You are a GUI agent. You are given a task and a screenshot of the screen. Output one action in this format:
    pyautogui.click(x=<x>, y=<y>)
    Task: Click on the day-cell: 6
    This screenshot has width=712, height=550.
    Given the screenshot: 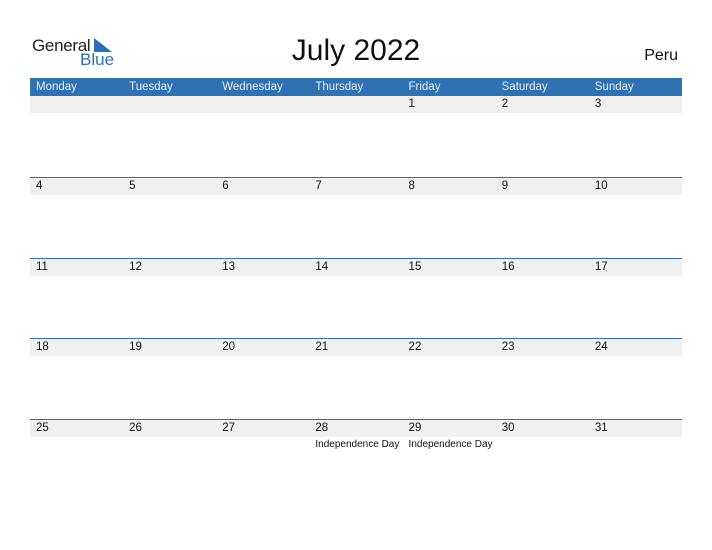 What is the action you would take?
    pyautogui.click(x=262, y=218)
    